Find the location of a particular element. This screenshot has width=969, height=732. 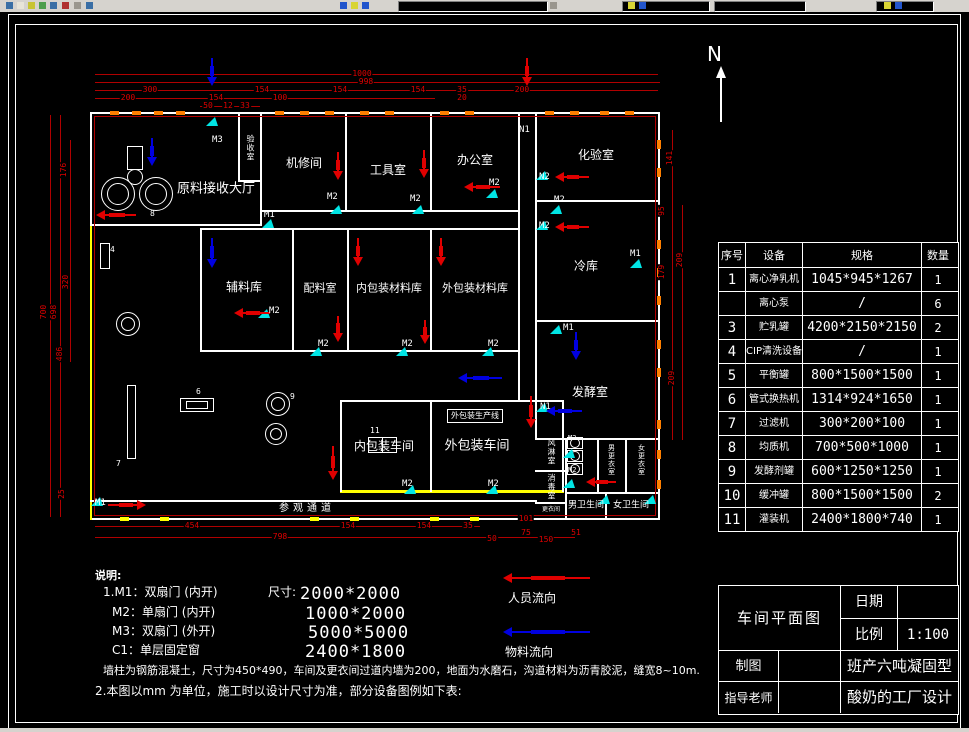

table-cell: 贮乳罐 is located at coordinates (773, 327).